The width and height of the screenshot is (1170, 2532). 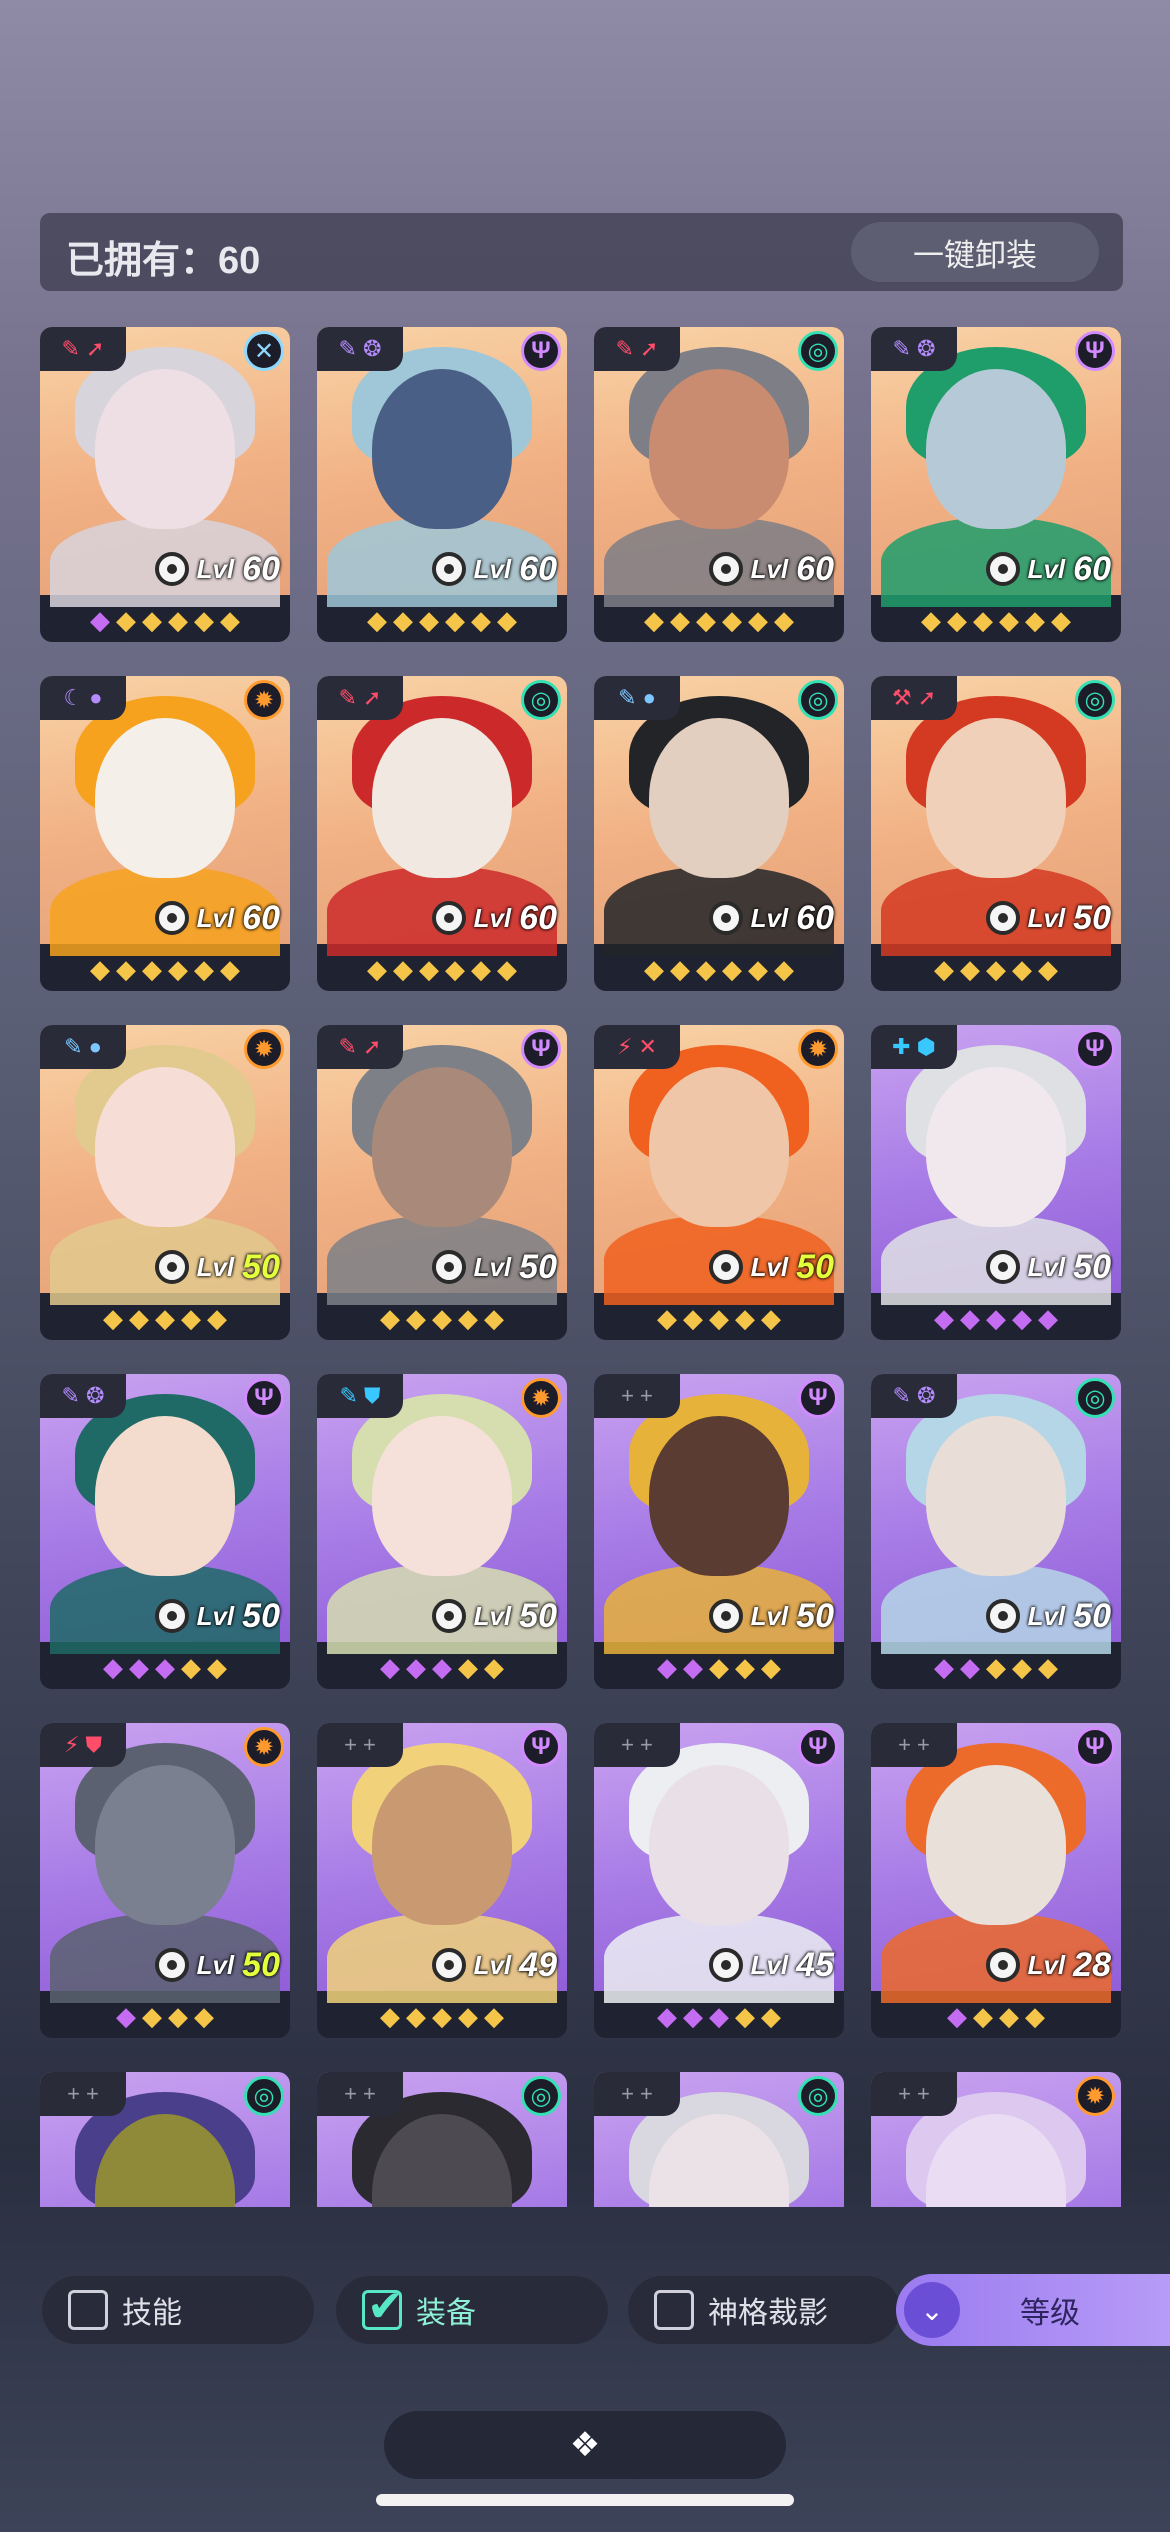 I want to click on hero-portrait: + + Ψ Lvl 49, so click(x=442, y=1863).